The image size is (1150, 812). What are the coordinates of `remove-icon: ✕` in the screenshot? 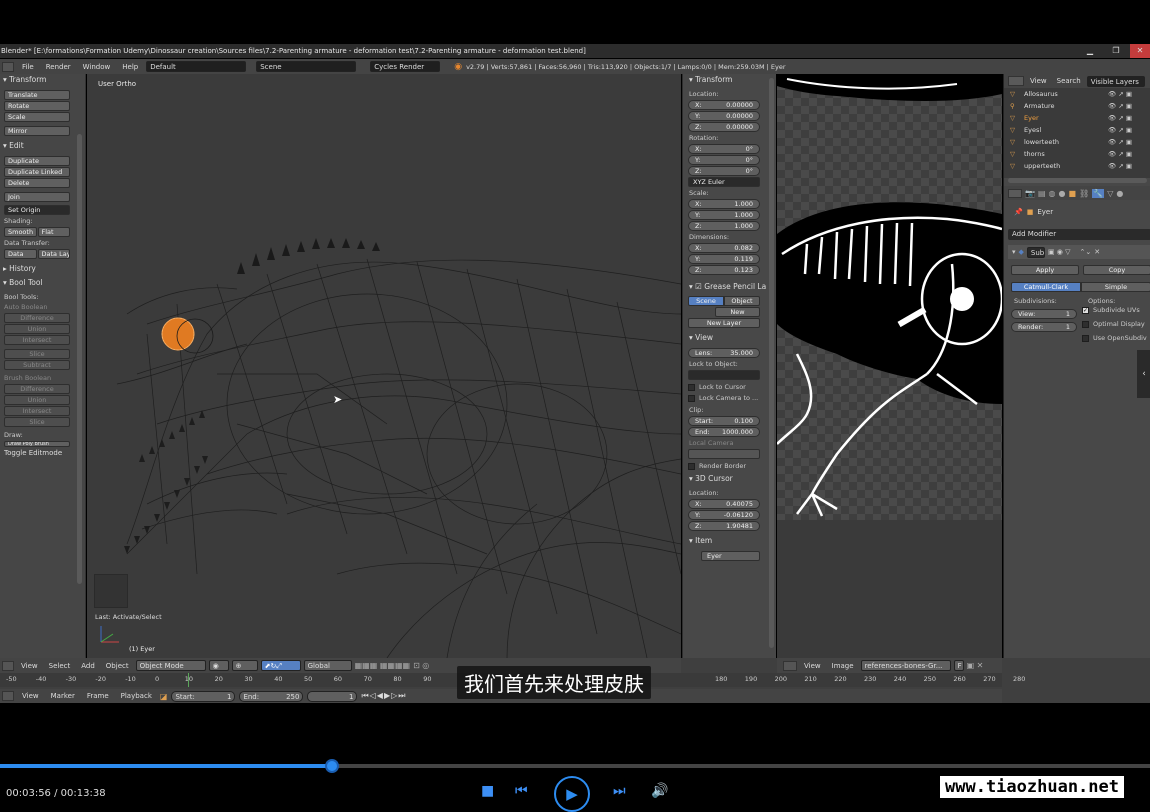 It's located at (1097, 252).